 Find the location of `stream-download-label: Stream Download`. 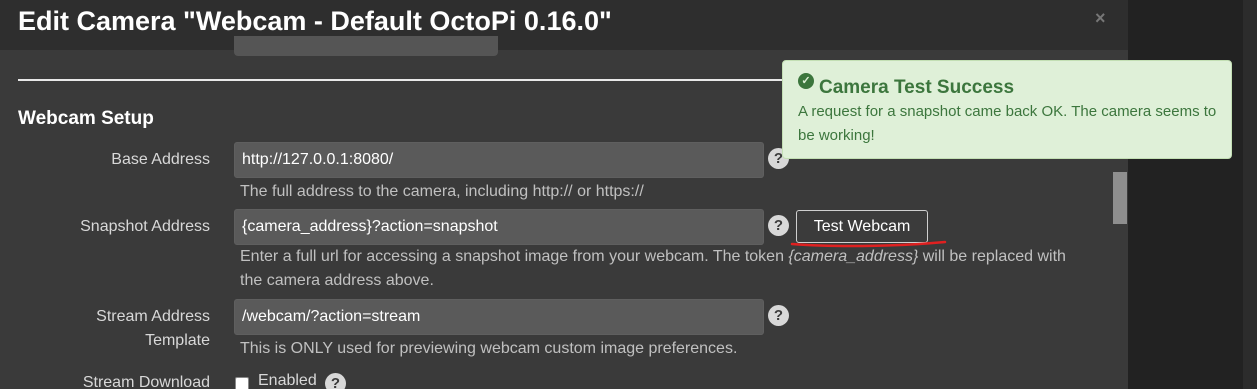

stream-download-label: Stream Download is located at coordinates (146, 381).